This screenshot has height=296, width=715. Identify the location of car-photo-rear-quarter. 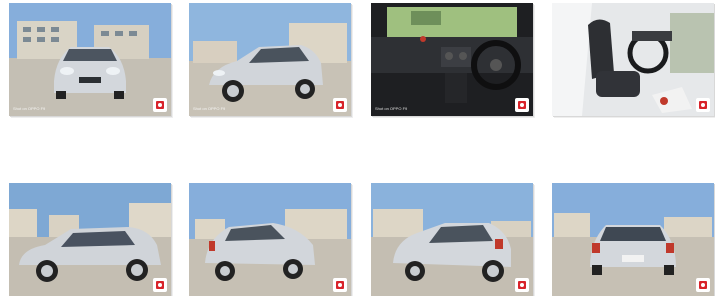
(270, 239).